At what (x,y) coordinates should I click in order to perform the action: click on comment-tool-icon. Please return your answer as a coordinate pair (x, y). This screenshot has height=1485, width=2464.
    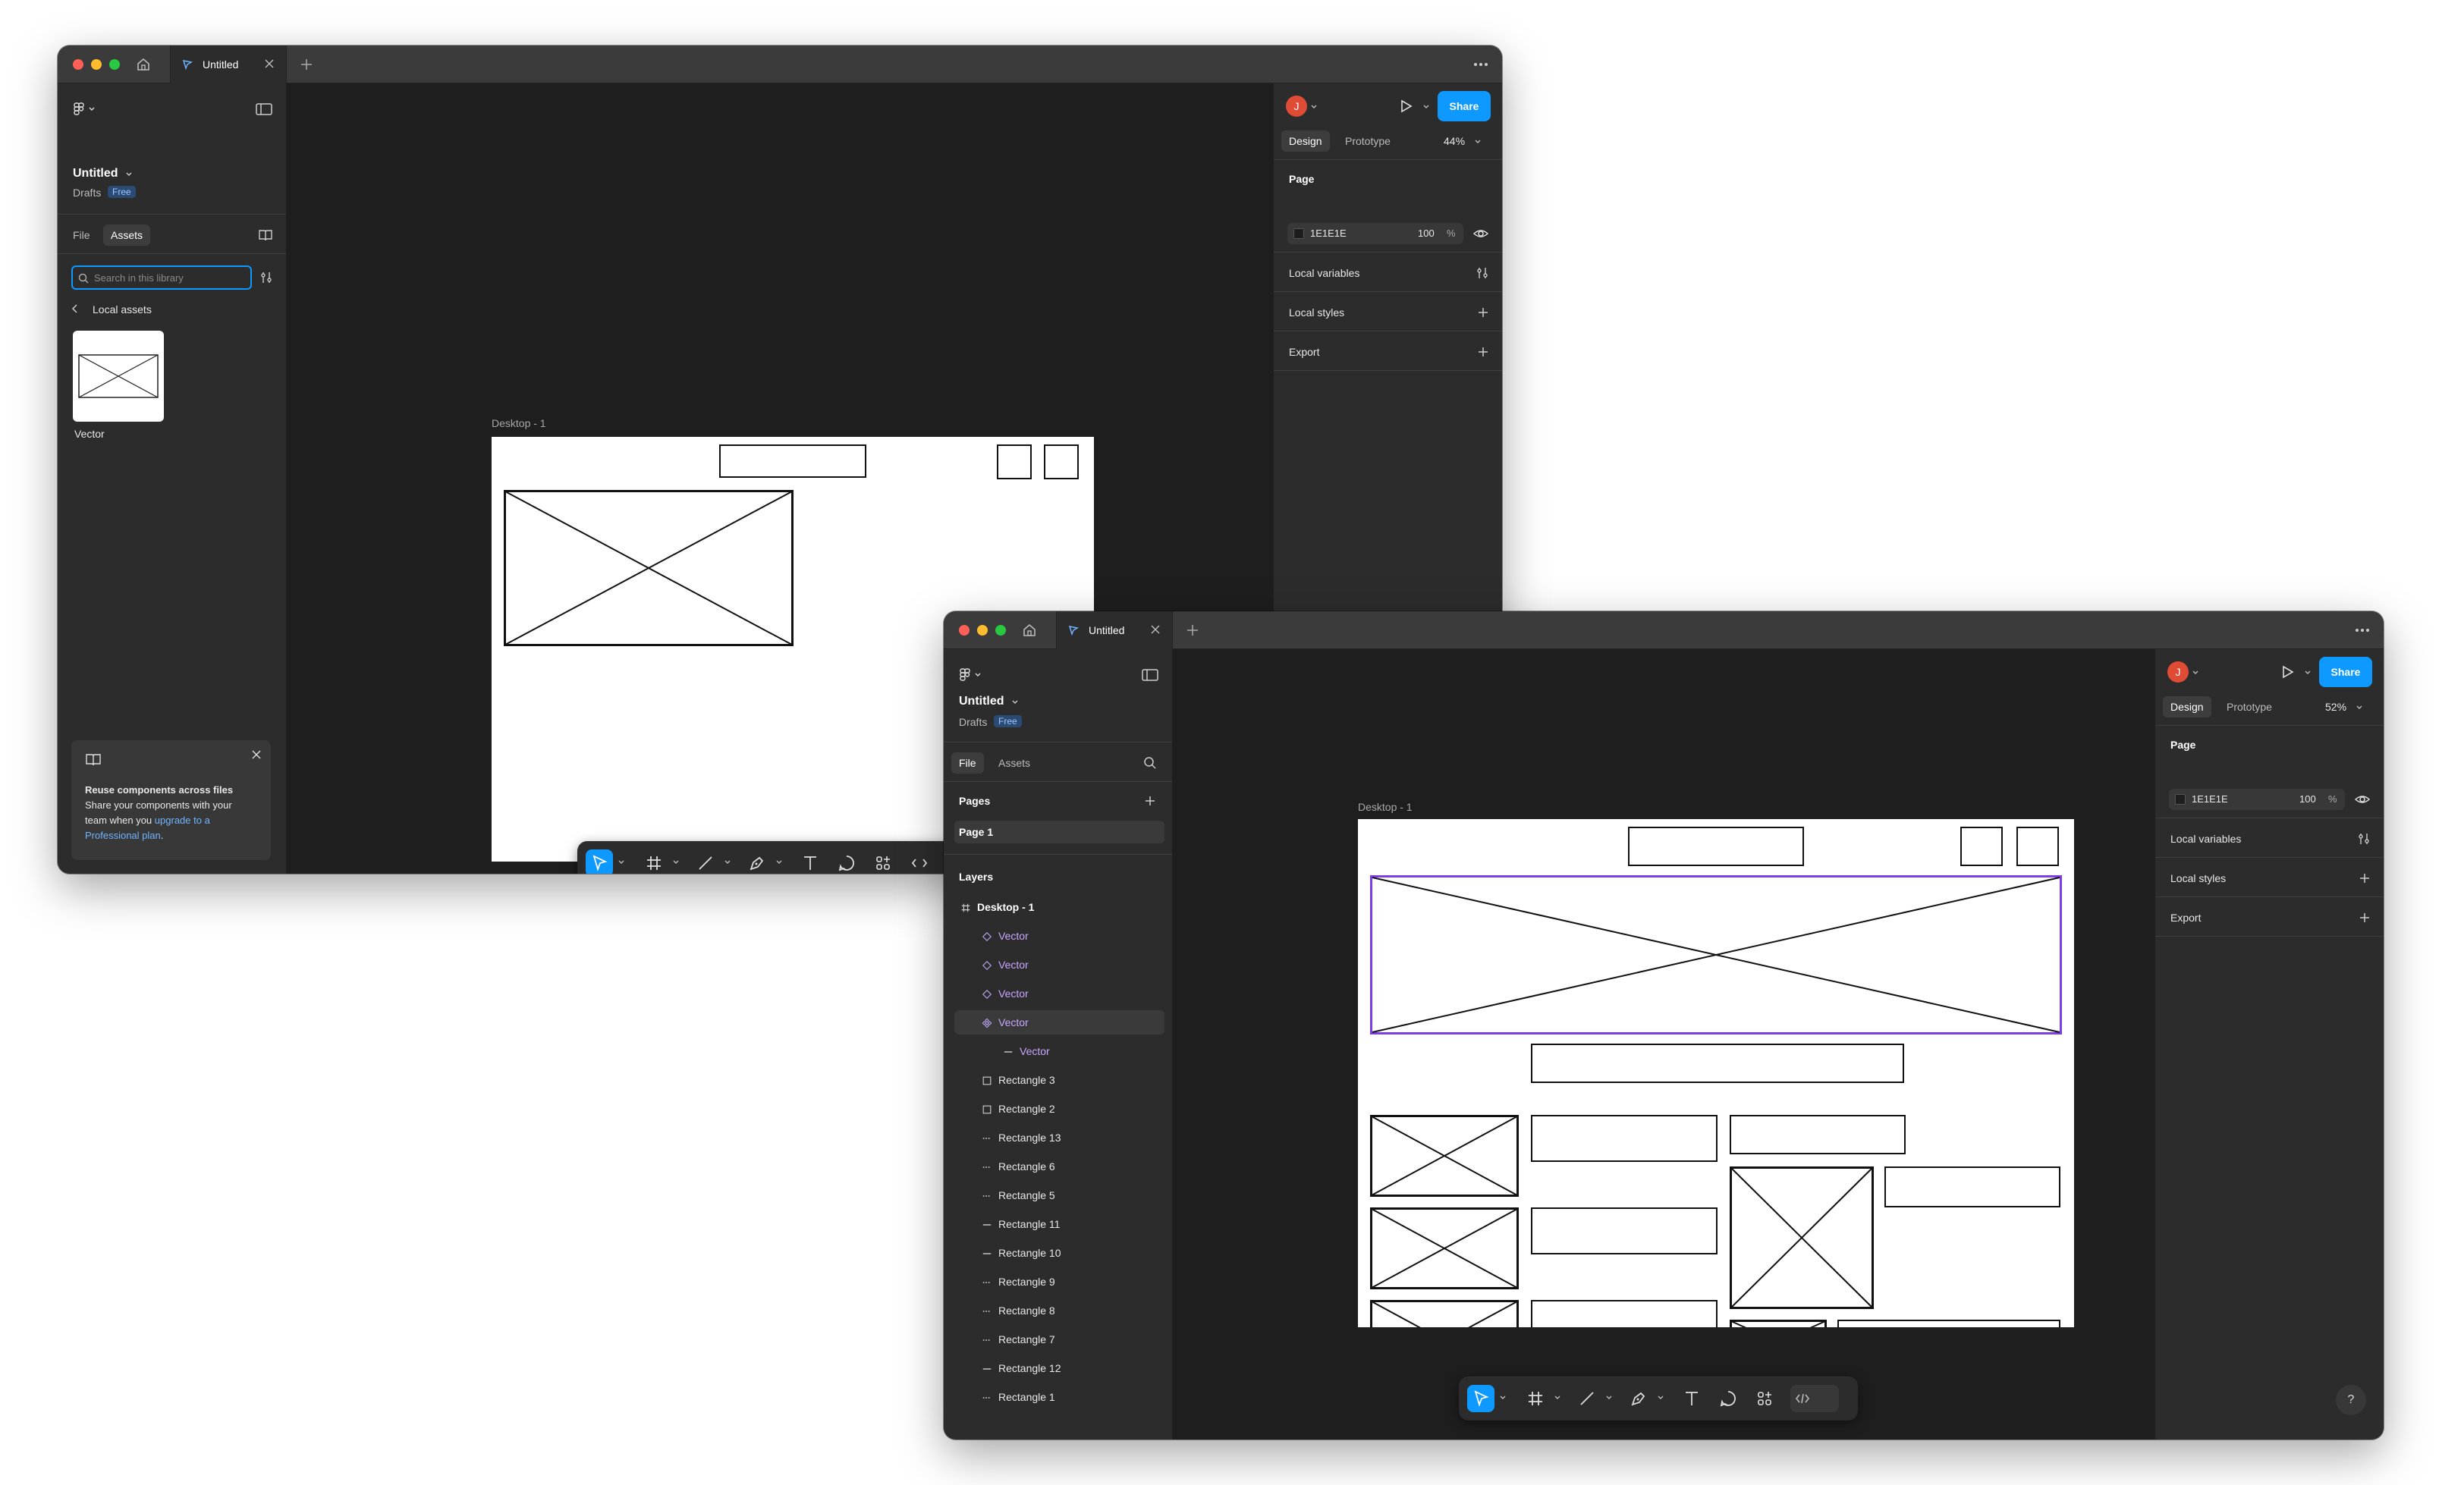
    Looking at the image, I should click on (846, 861).